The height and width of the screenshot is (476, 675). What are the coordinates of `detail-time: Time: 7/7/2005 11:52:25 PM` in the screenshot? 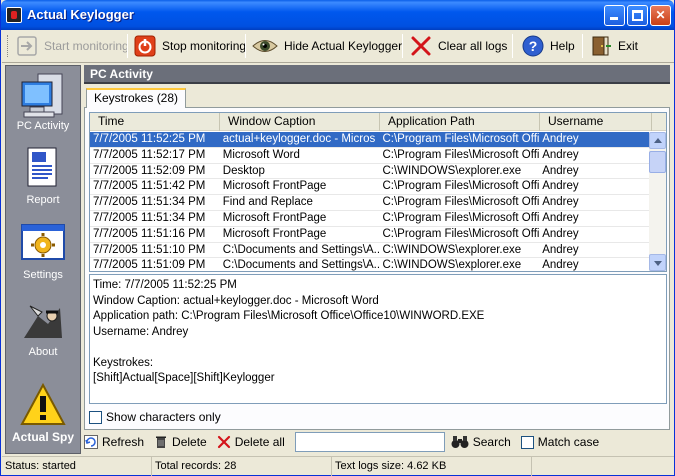 It's located at (165, 285).